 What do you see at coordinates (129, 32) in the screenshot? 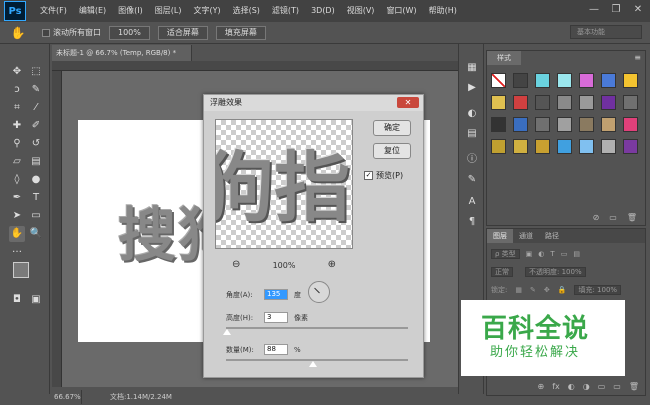
I see `zoom-100-button: 100%` at bounding box center [129, 32].